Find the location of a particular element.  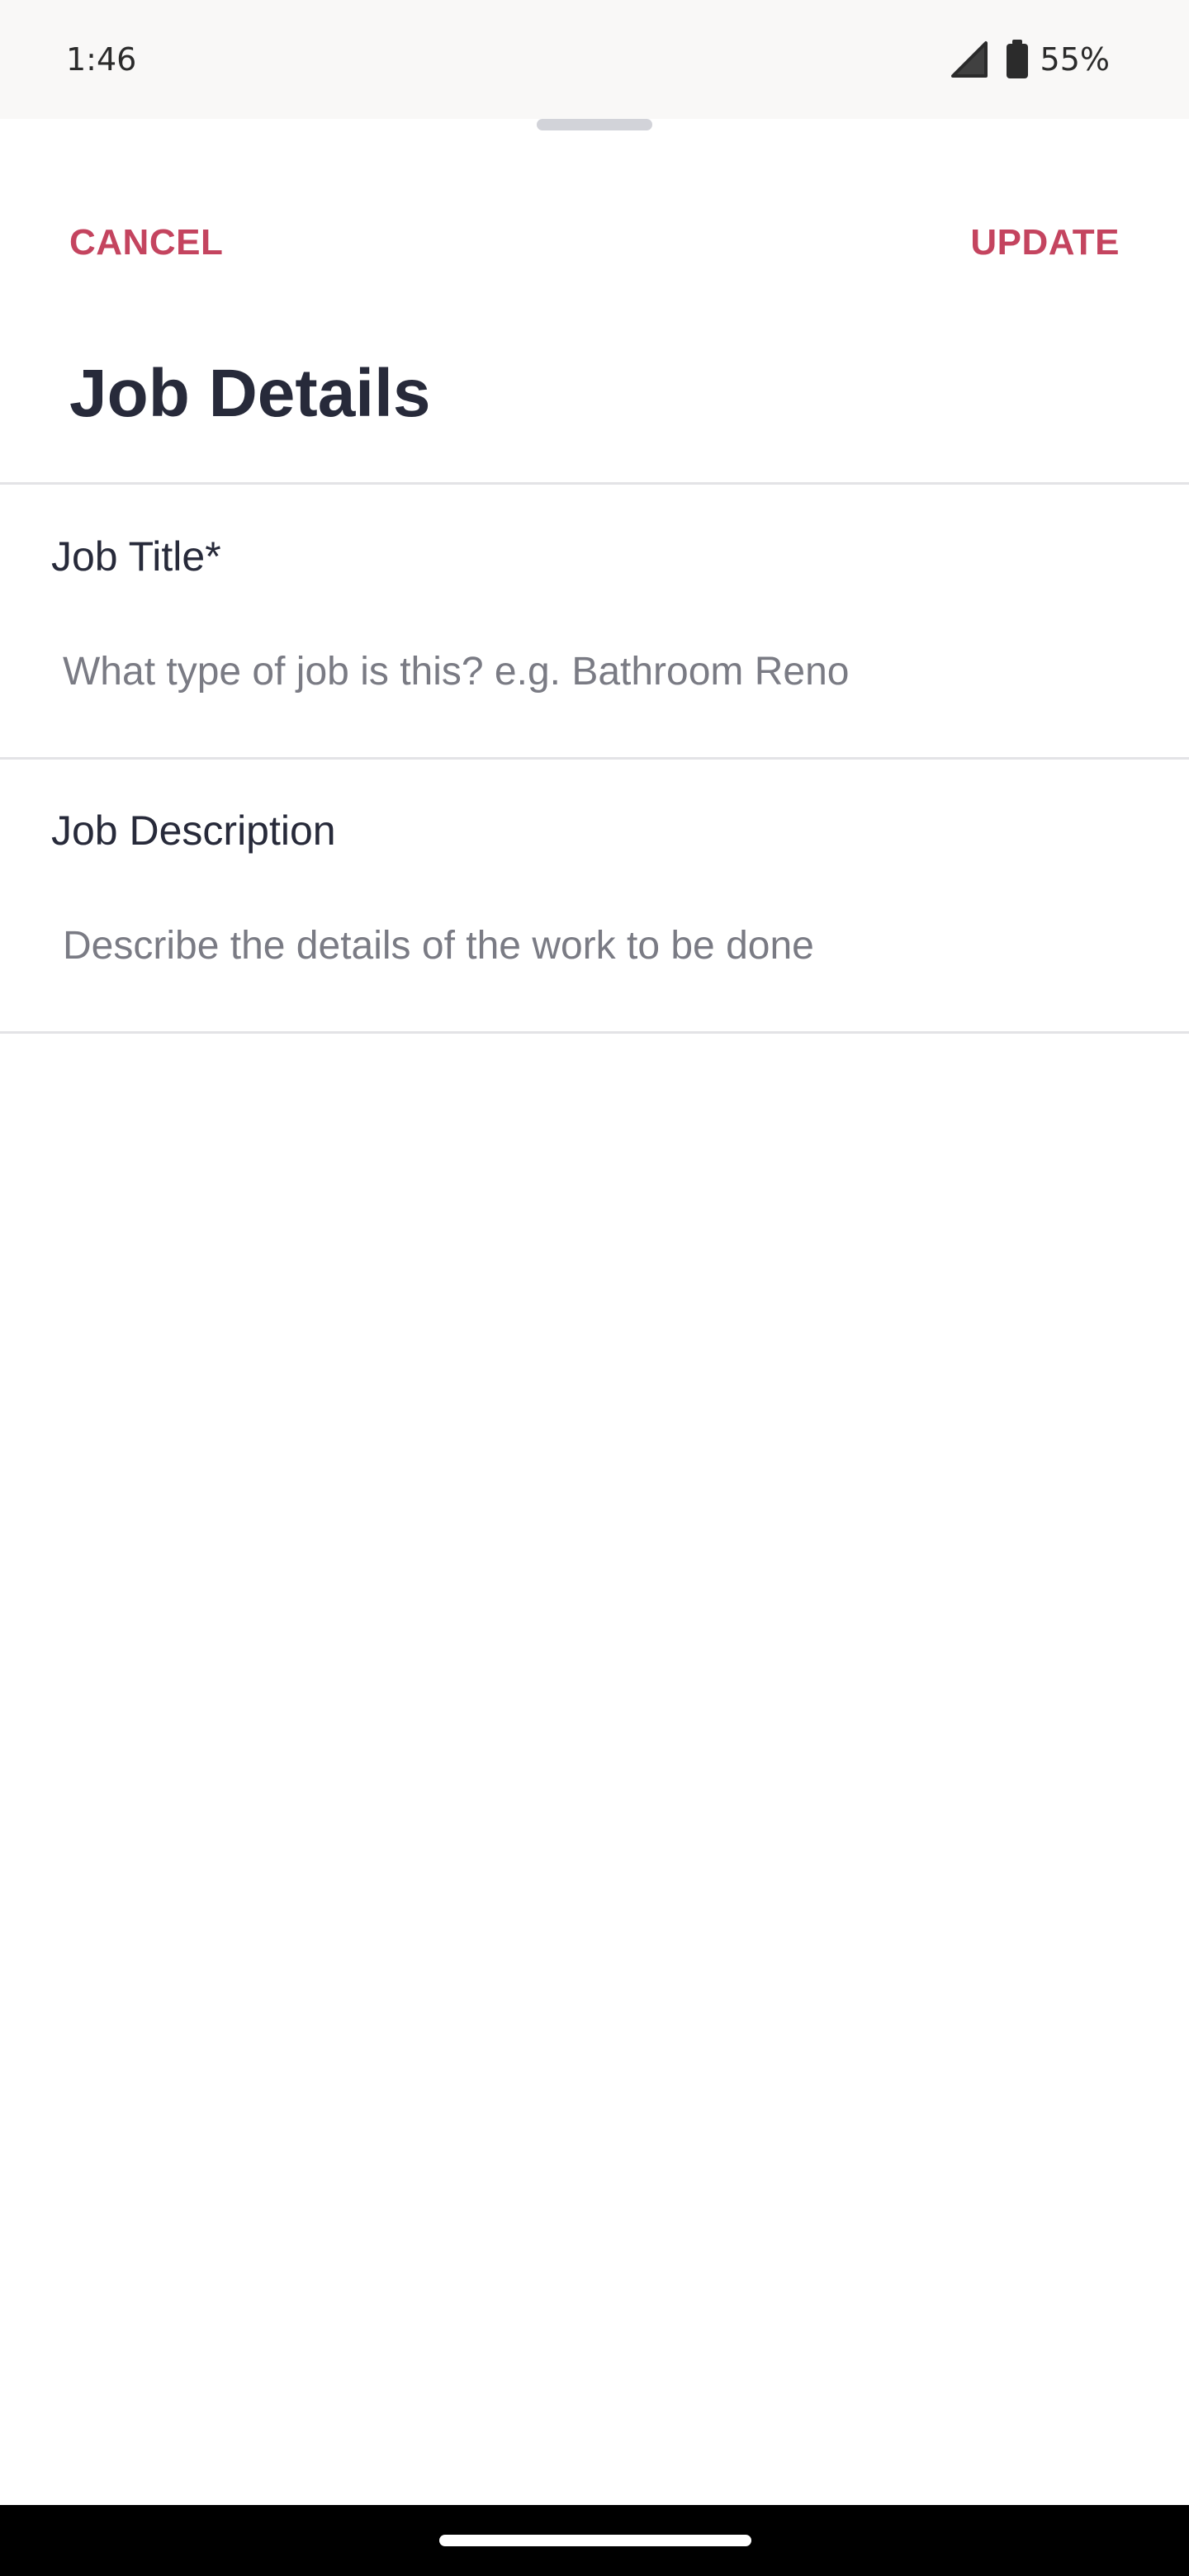

job-description-label: Job Description is located at coordinates (193, 830).